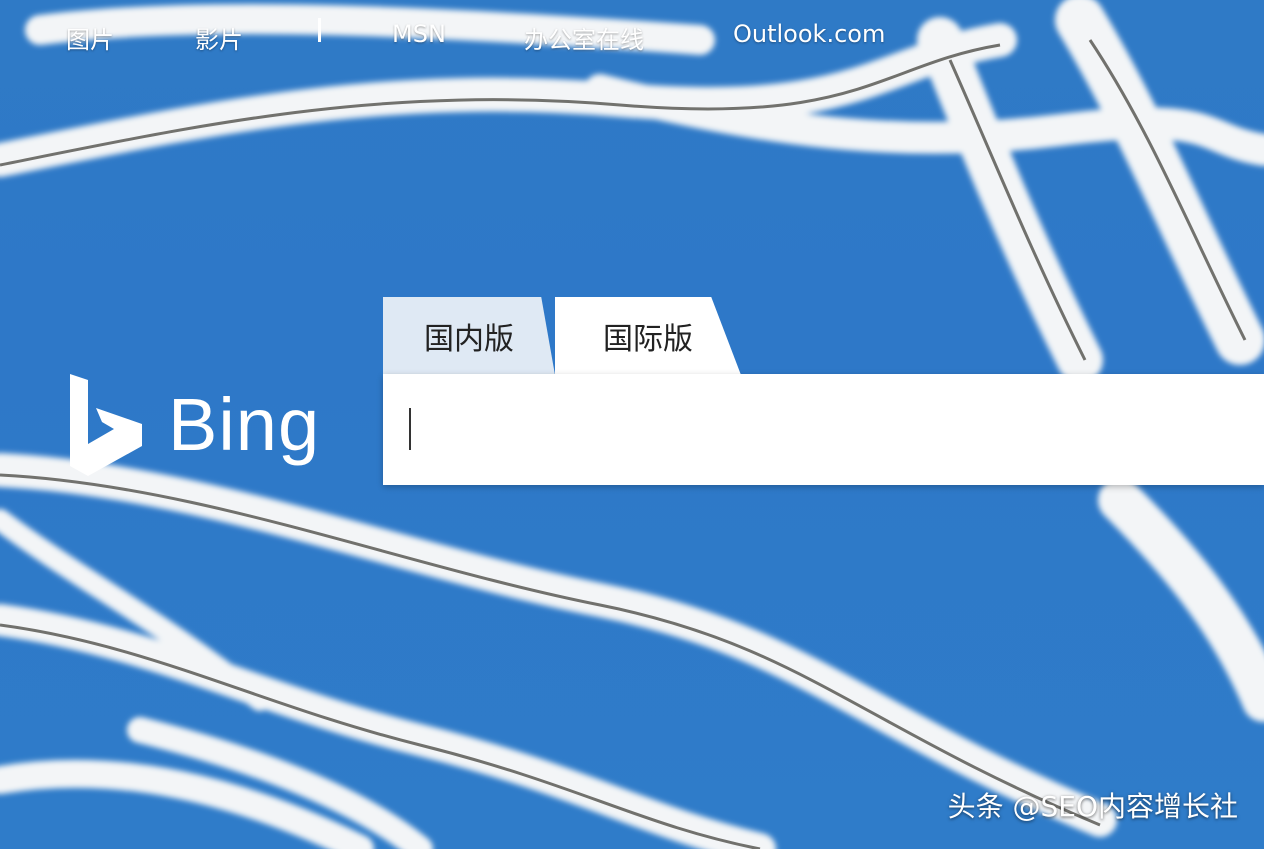  I want to click on search-box, so click(823, 429).